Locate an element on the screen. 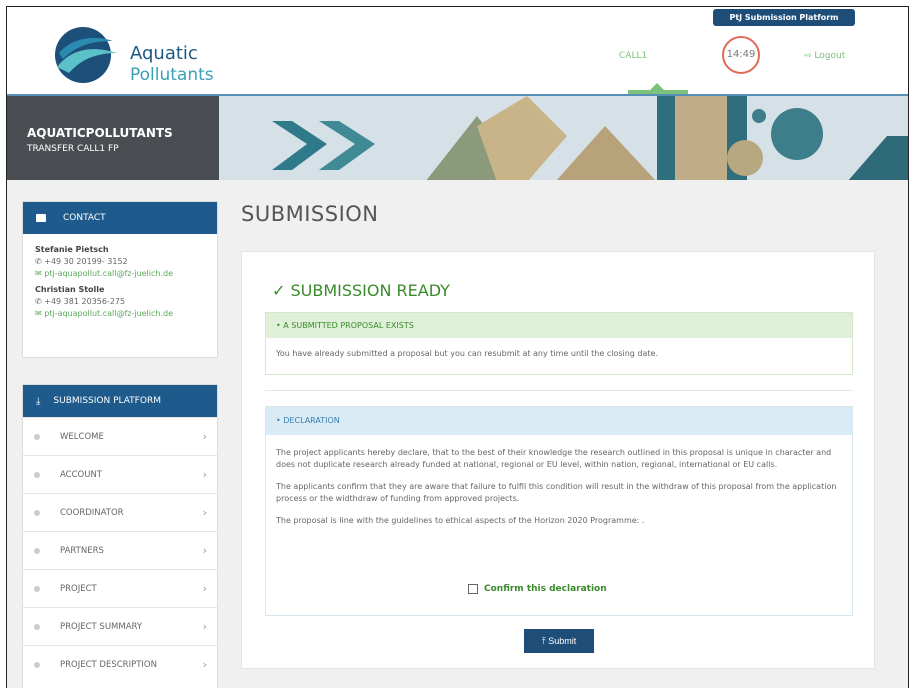 The width and height of the screenshot is (915, 688). sidebar-item-label: PARTNERS is located at coordinates (82, 550).